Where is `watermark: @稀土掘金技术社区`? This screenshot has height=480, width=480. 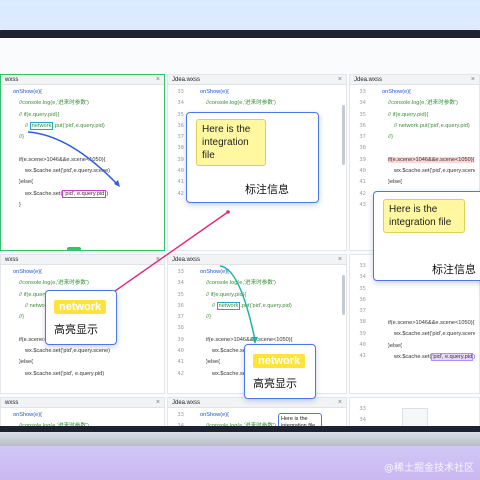
watermark: @稀土掘金技术社区 is located at coordinates (429, 468).